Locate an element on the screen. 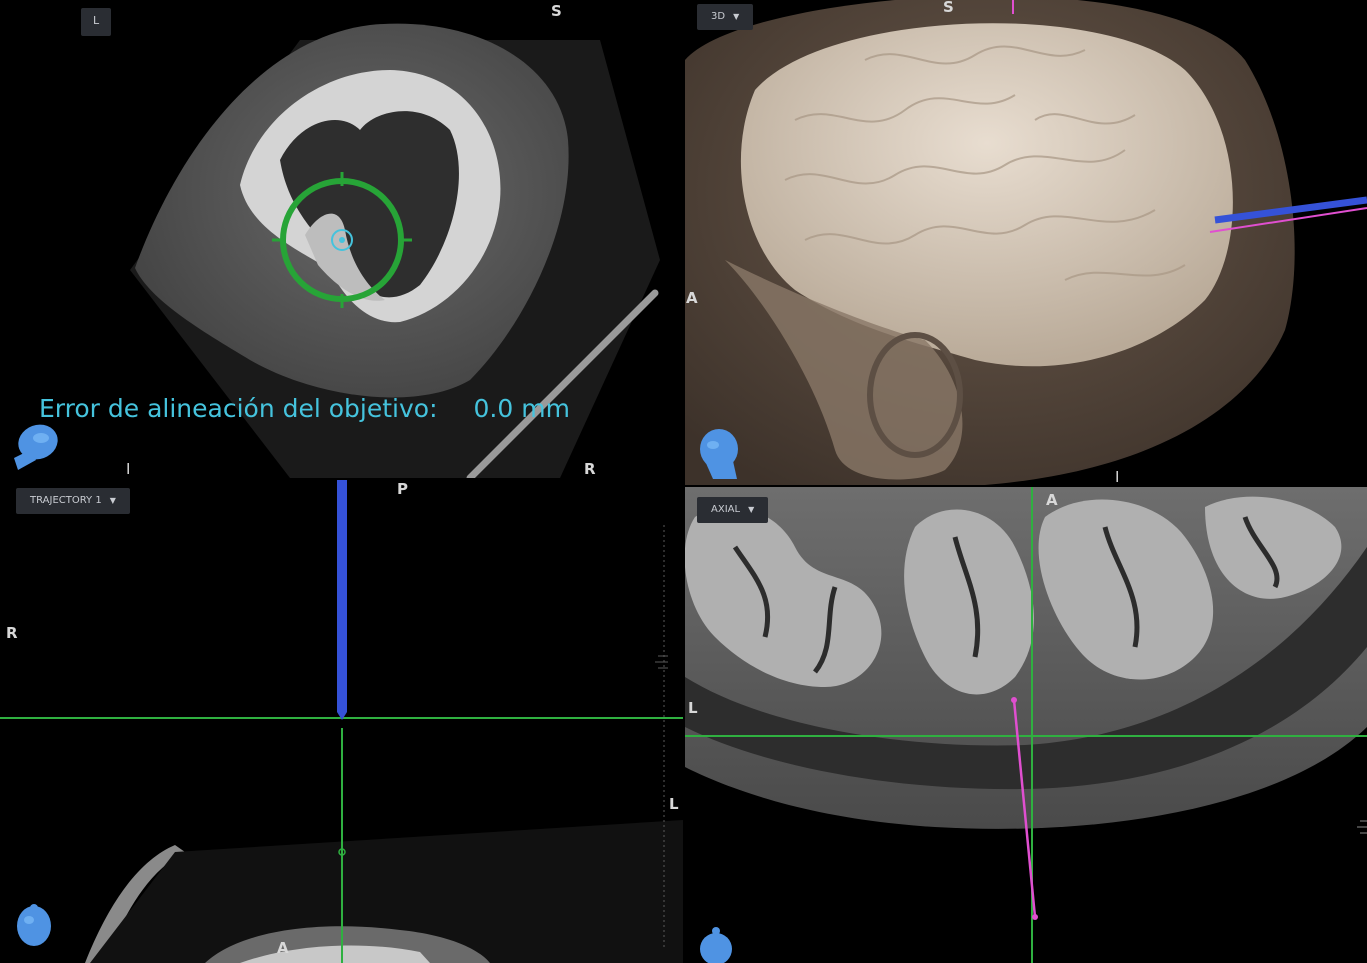 The image size is (1367, 963). view-selector-label: AXIAL is located at coordinates (726, 509).